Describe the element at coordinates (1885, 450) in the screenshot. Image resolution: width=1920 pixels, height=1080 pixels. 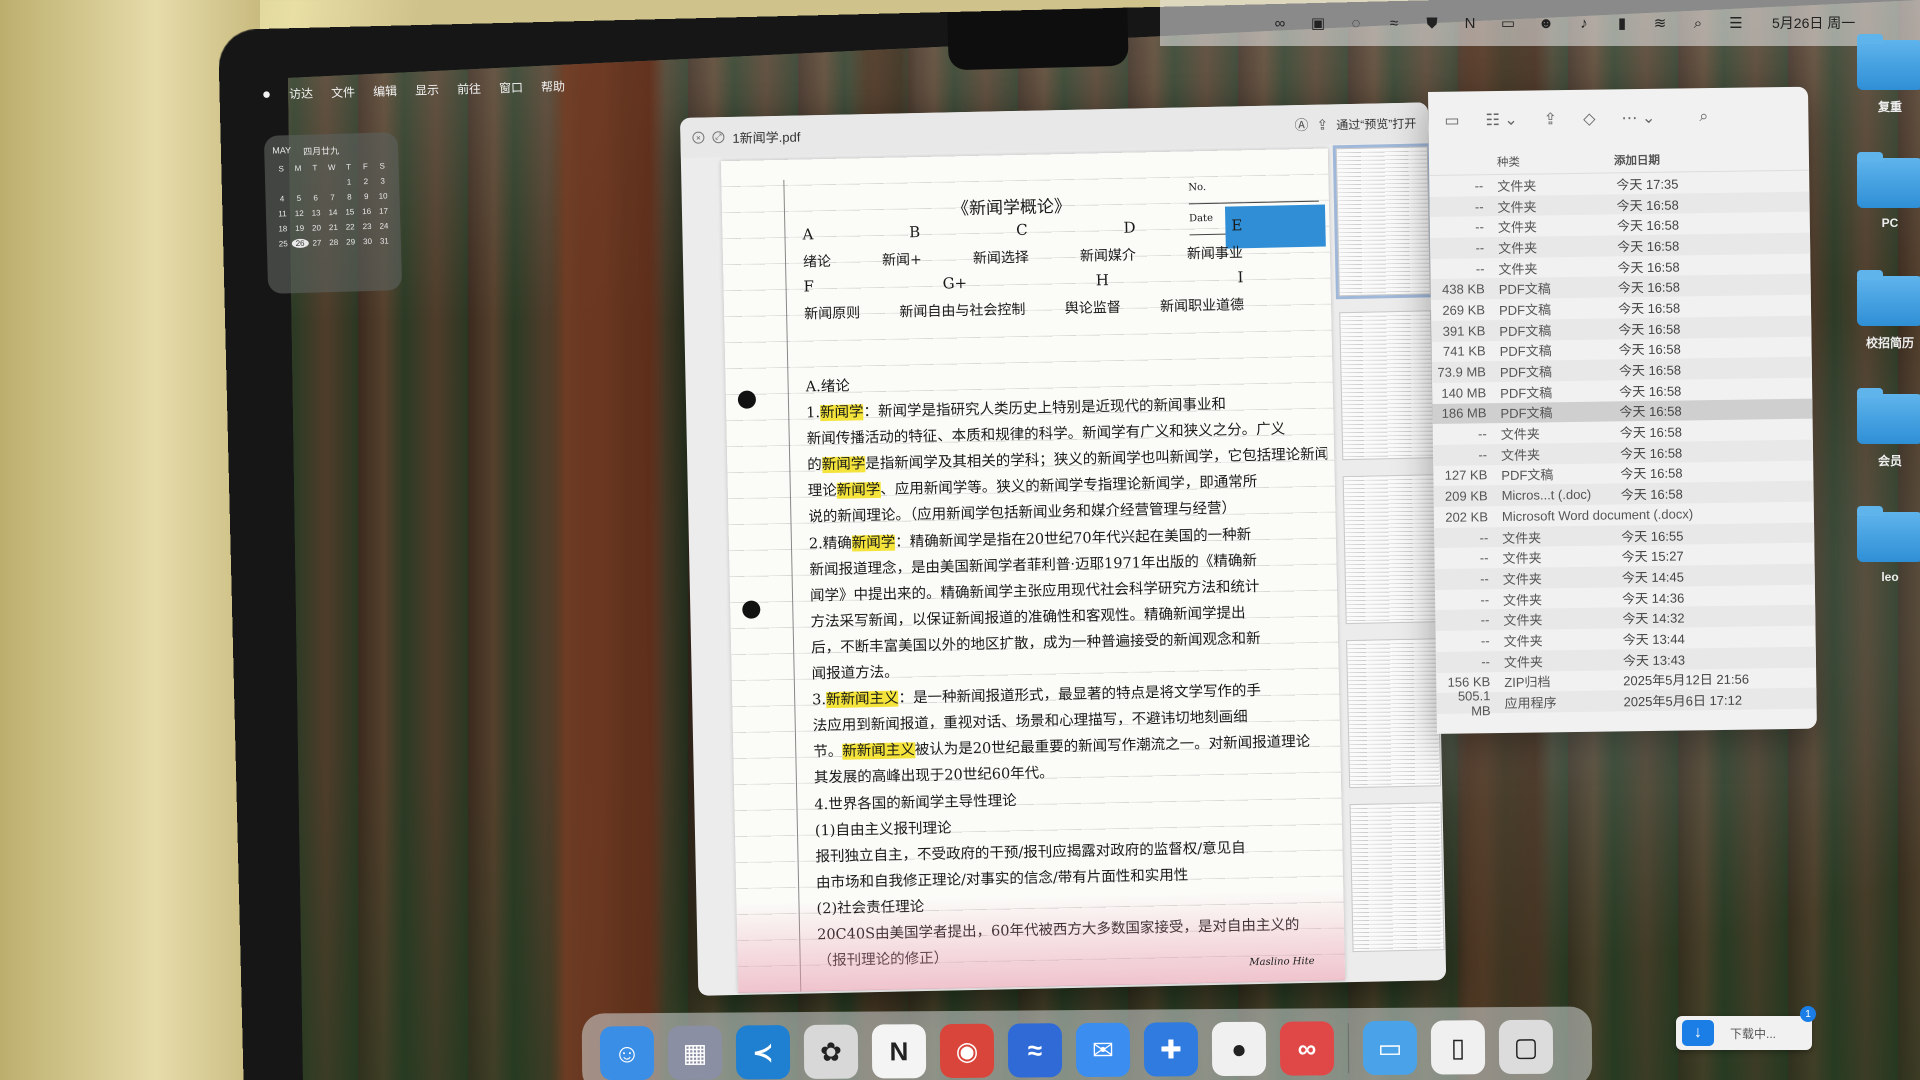
I see `desktop-folder: 会员` at that location.